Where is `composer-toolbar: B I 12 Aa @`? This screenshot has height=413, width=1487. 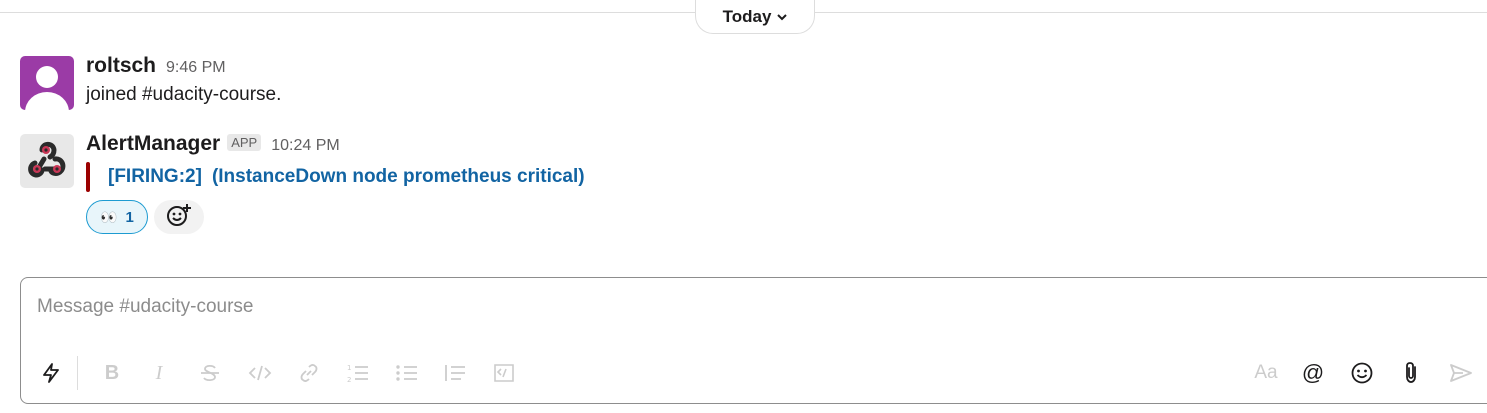 composer-toolbar: B I 12 Aa @ is located at coordinates (754, 373).